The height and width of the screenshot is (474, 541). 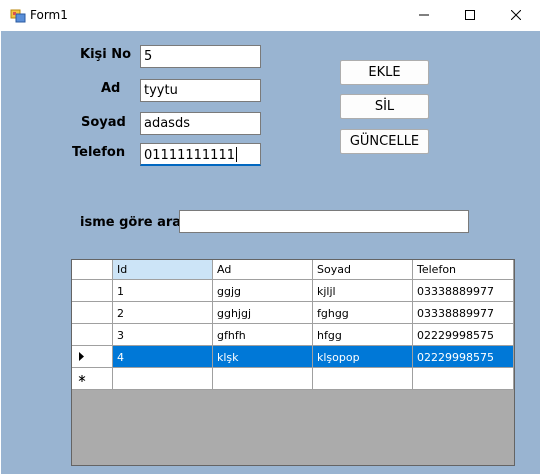 I want to click on maximize-button, so click(x=470, y=15).